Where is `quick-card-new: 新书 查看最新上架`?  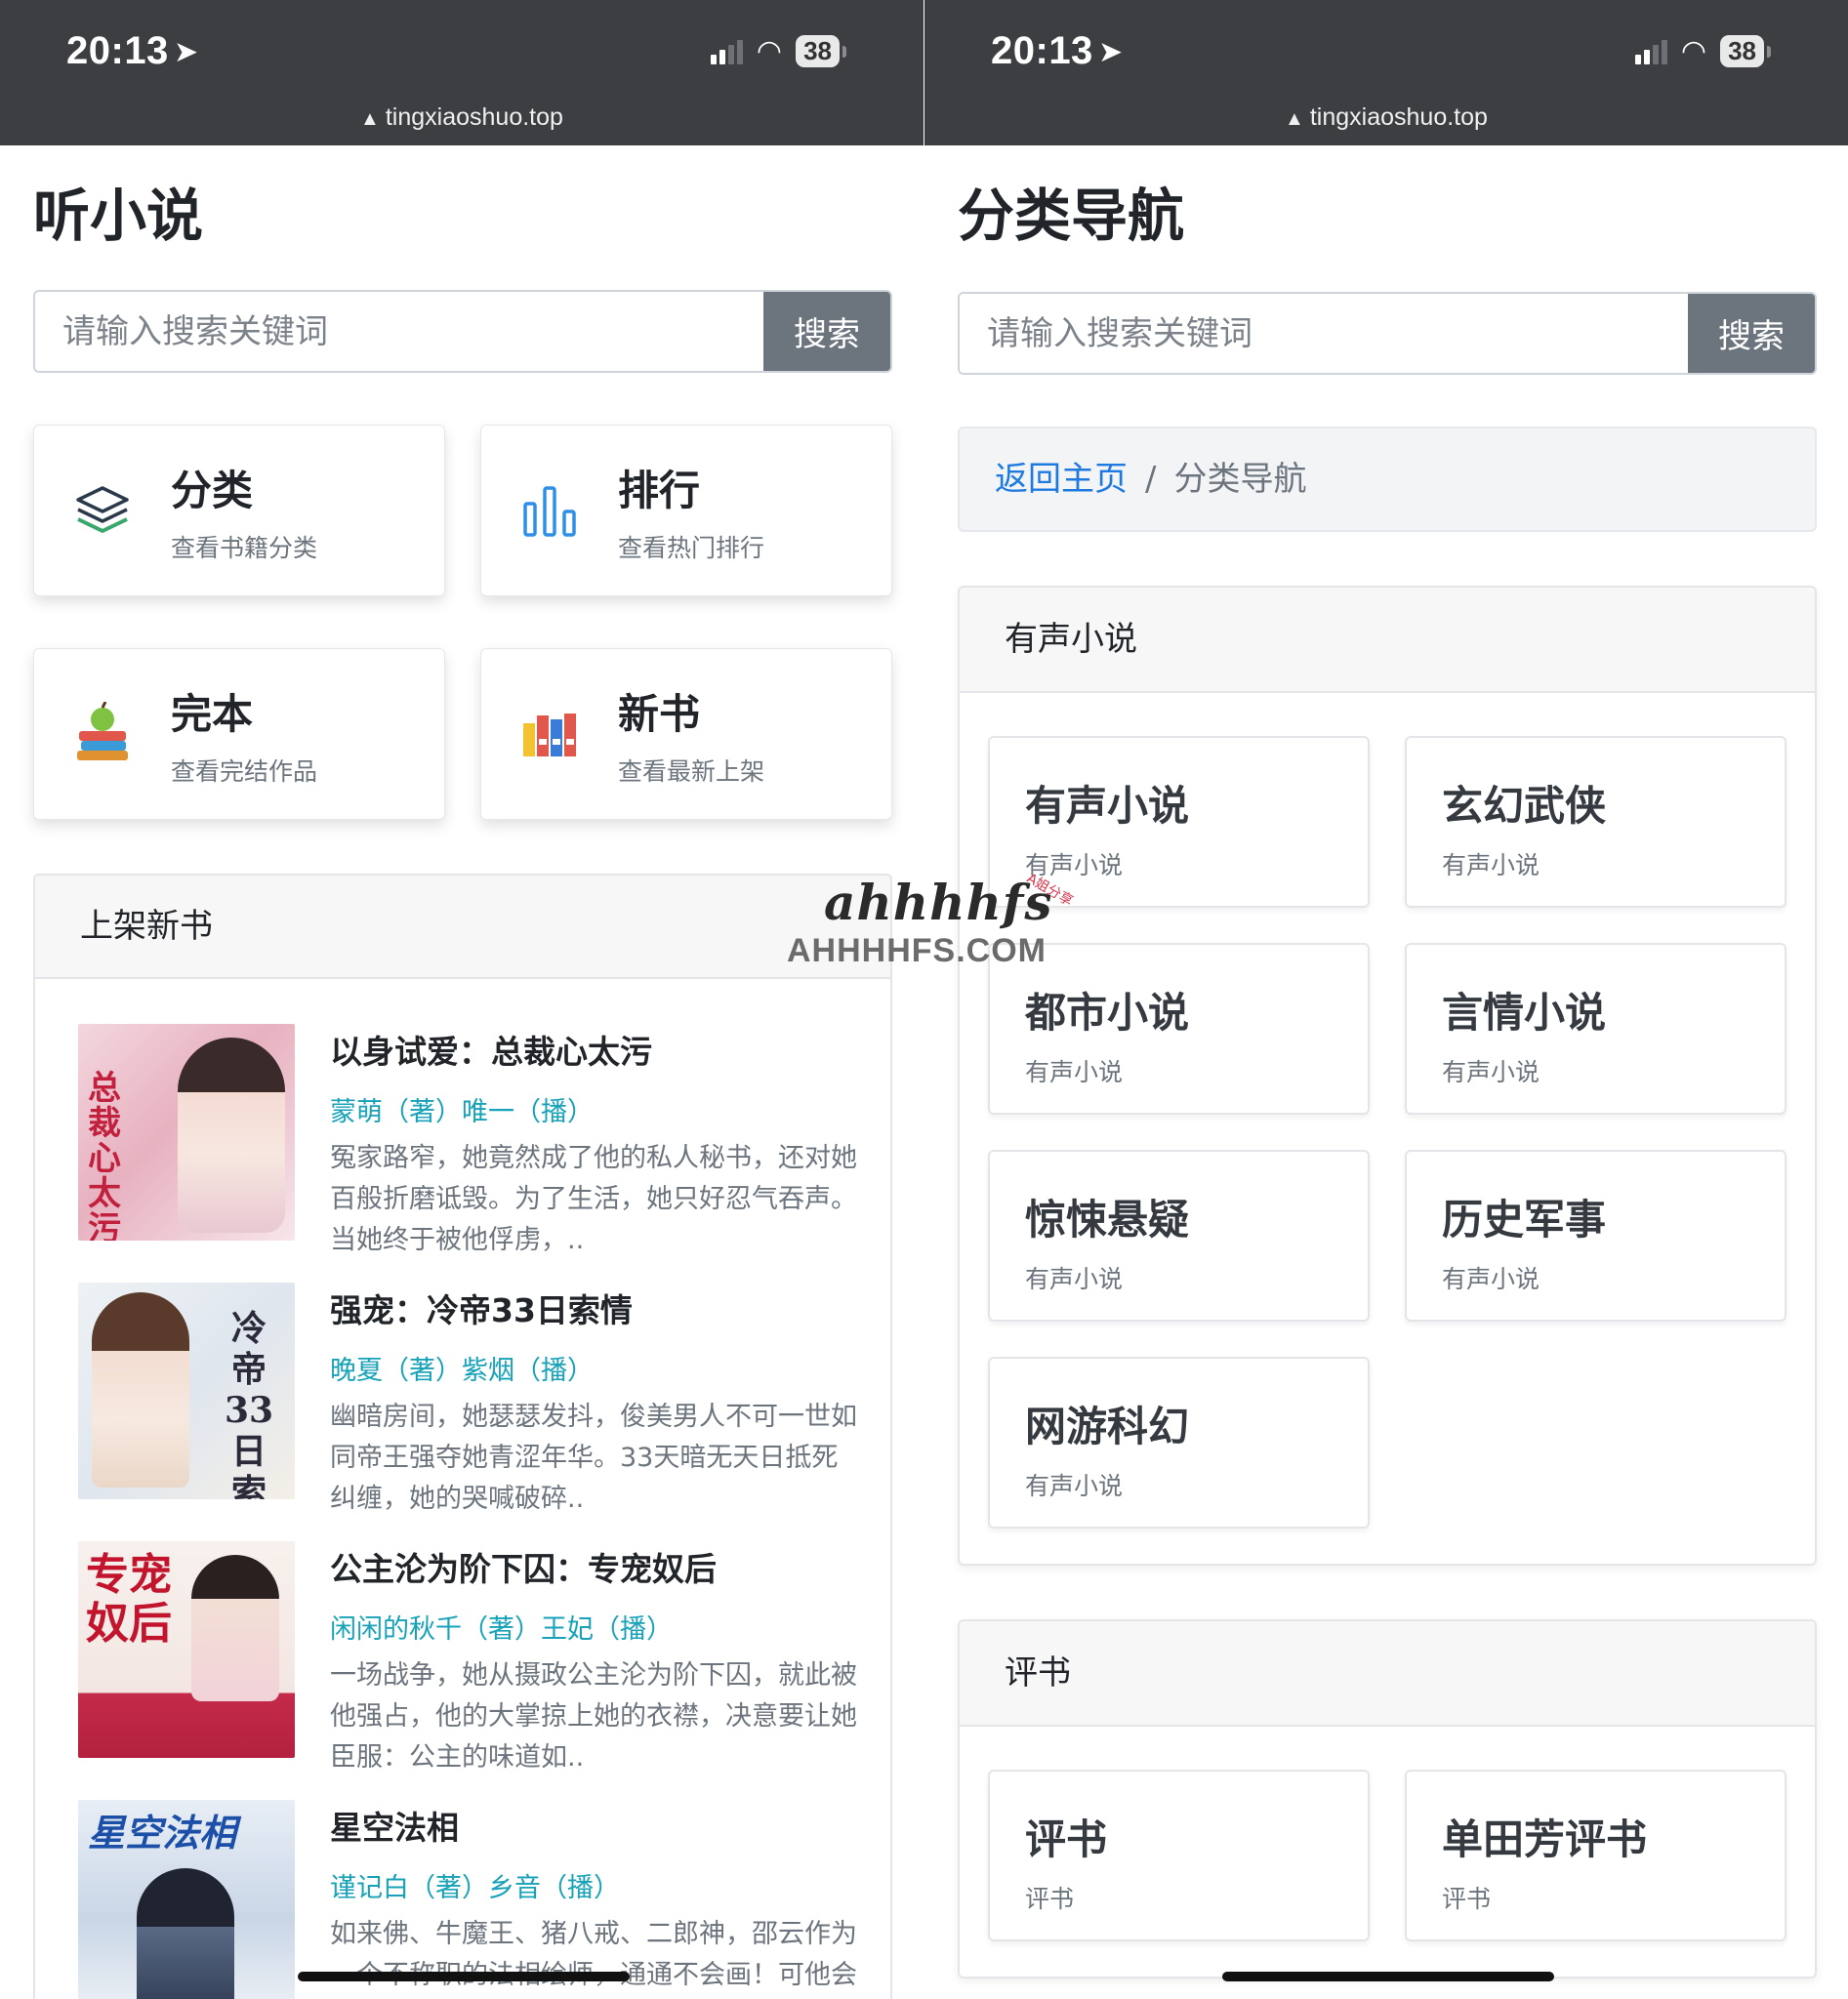 quick-card-new: 新书 查看最新上架 is located at coordinates (686, 734).